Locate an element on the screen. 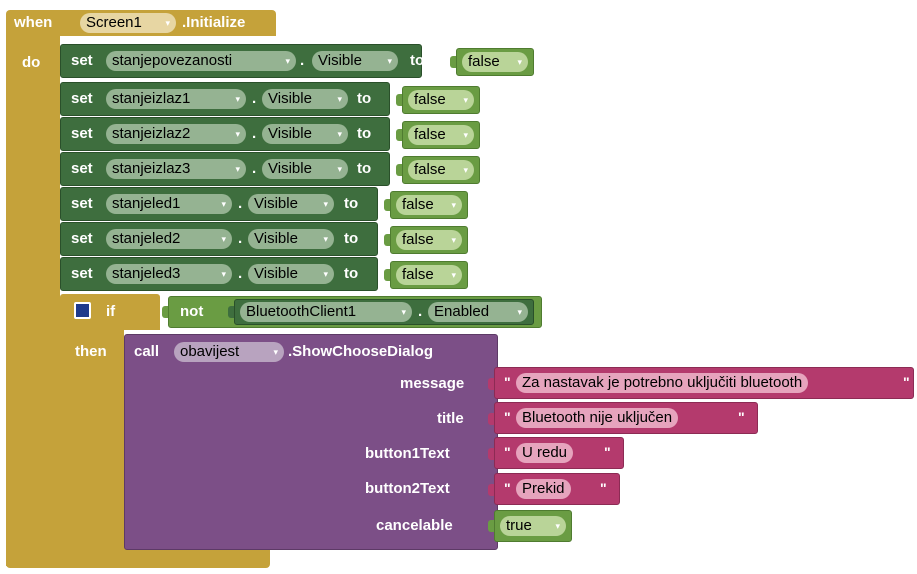 Image resolution: width=917 pixels, height=574 pixels. button1text-text-field: U redu is located at coordinates (545, 453).